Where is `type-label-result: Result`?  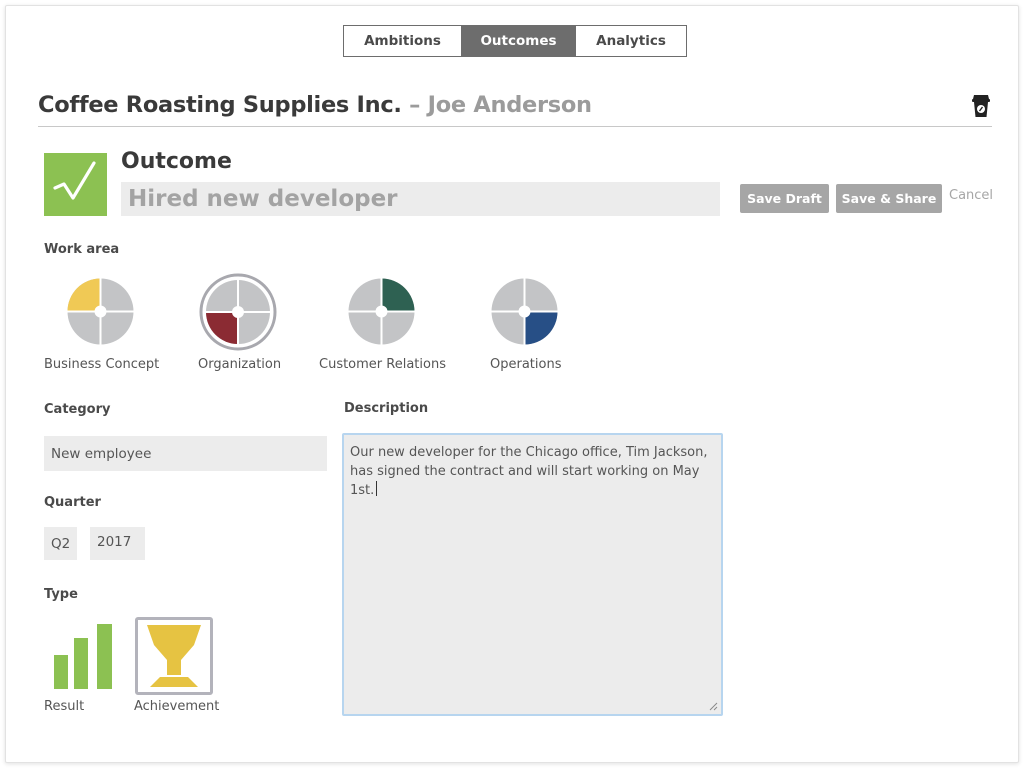 type-label-result: Result is located at coordinates (64, 706).